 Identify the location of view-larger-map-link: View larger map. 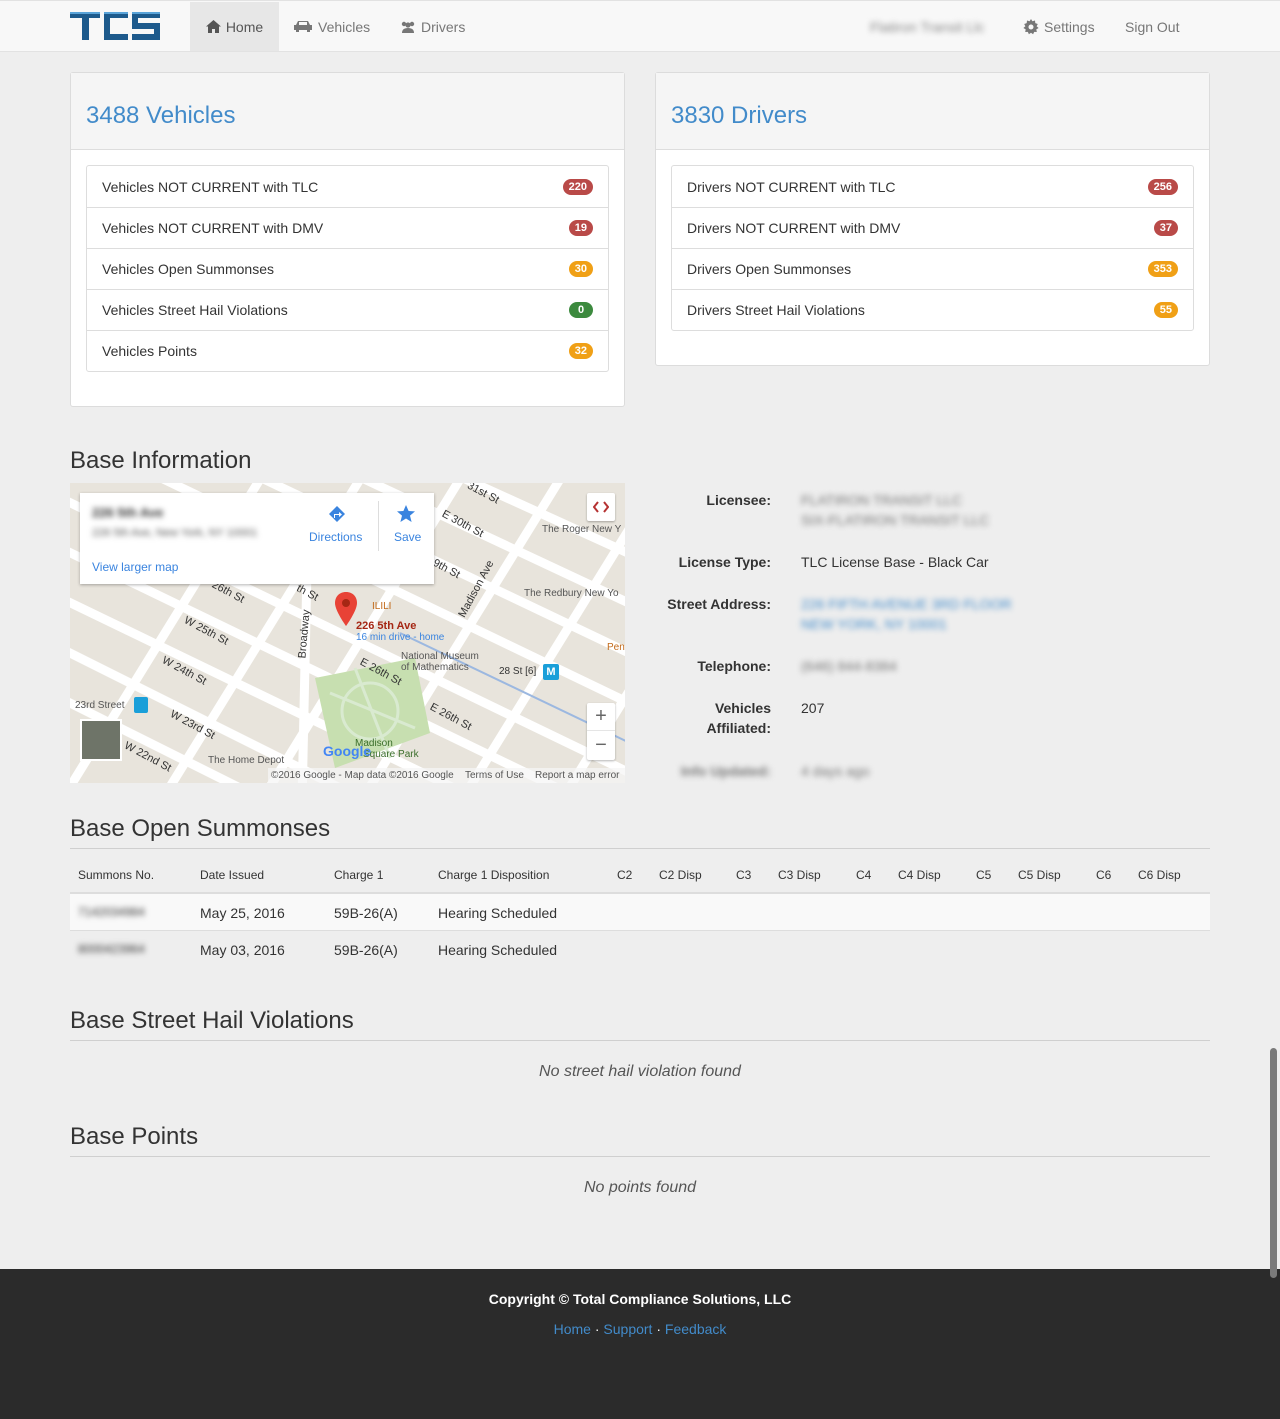
(135, 567).